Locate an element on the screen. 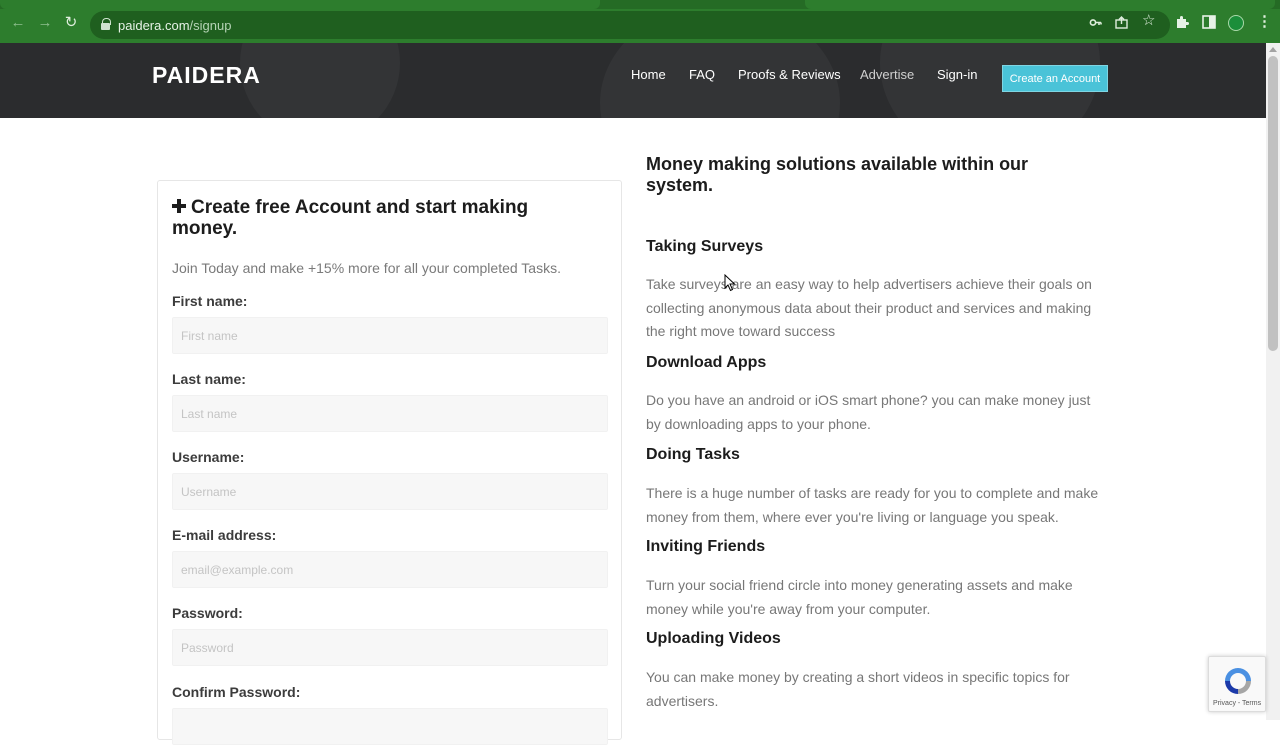  confirm-password-input is located at coordinates (390, 726).